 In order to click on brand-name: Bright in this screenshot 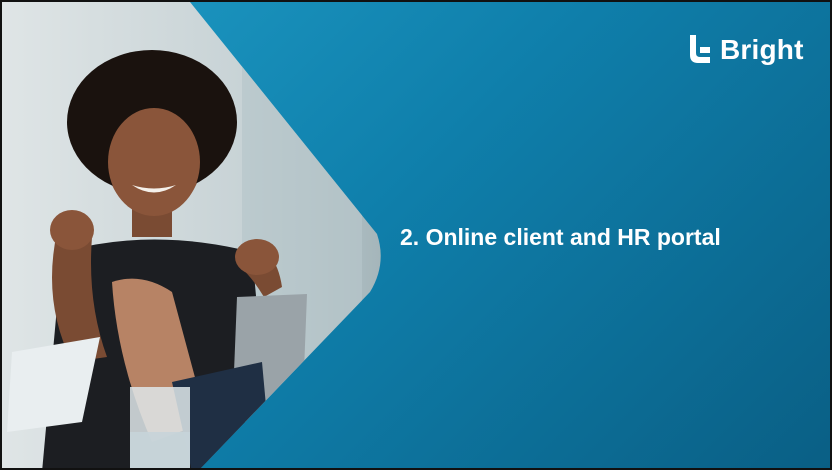, I will do `click(762, 49)`.